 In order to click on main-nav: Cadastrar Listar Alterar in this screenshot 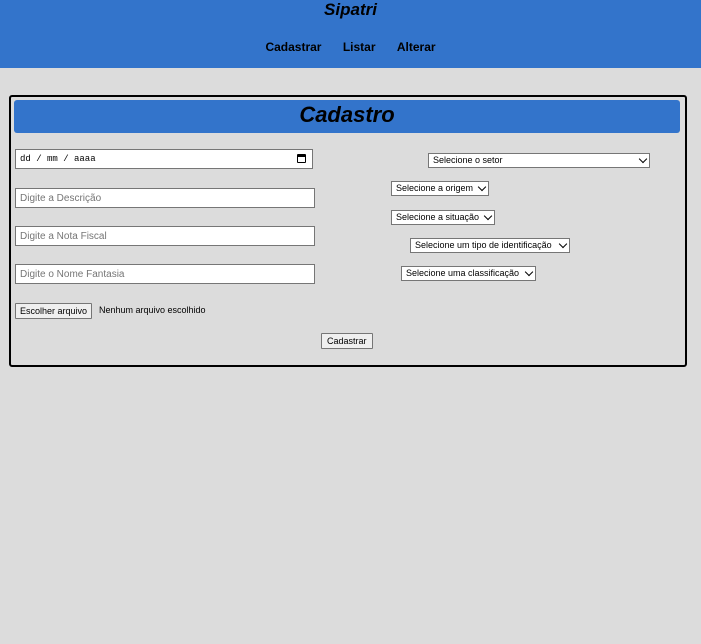, I will do `click(350, 47)`.